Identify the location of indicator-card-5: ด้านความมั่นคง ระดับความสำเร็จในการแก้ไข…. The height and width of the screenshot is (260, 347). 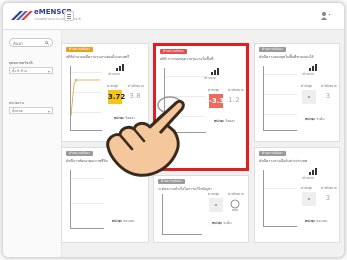
(201, 209).